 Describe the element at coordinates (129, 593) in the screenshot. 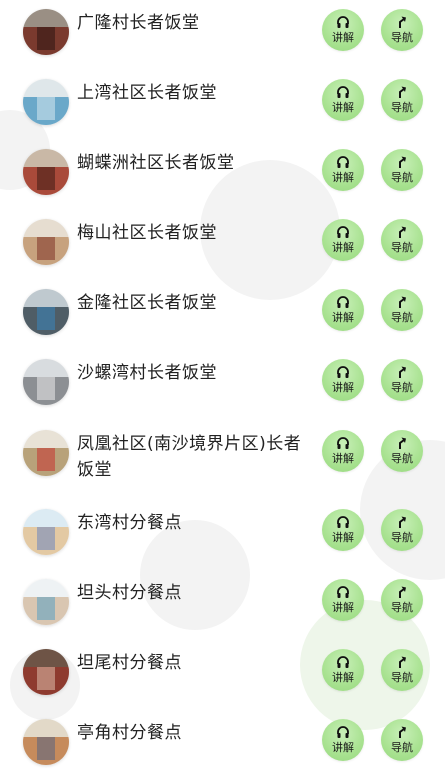

I see `place-name: 坦头村分餐点` at that location.